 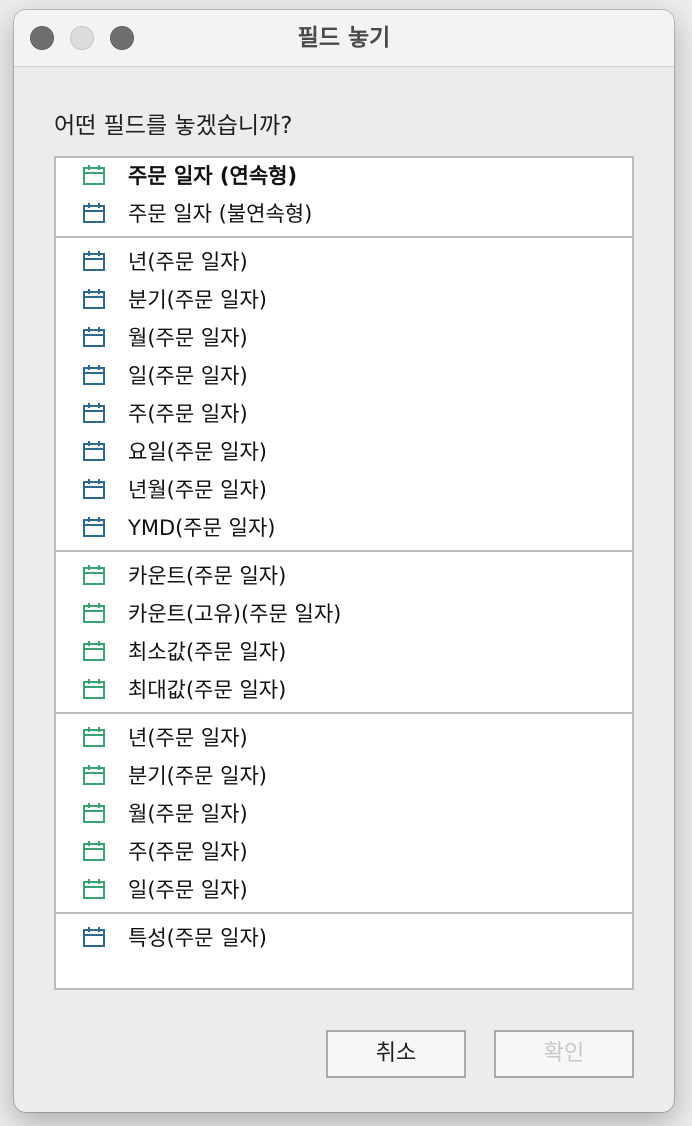 What do you see at coordinates (344, 176) in the screenshot?
I see `list-item: 주문 일자 (연속형)` at bounding box center [344, 176].